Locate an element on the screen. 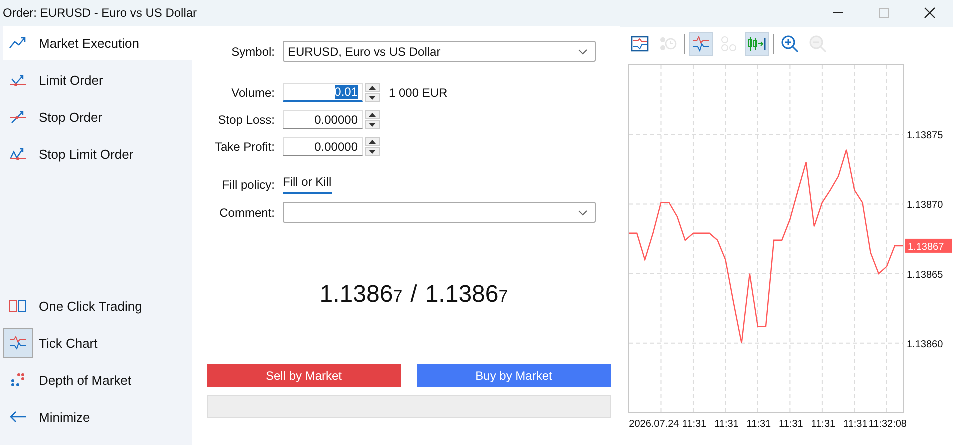 The image size is (953, 445). window-title: Order: EURUSD - Euro vs US Dollar is located at coordinates (100, 13).